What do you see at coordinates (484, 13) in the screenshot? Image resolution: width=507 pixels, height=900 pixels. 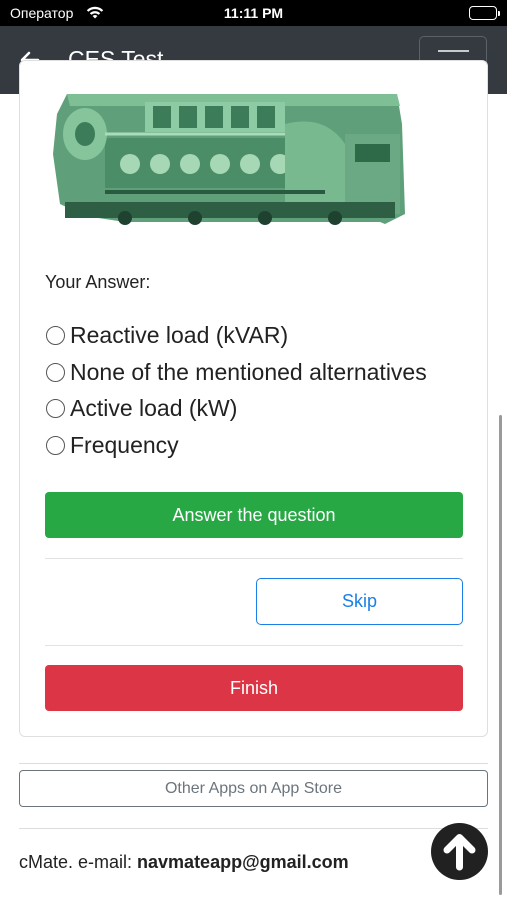 I see `battery-icon` at bounding box center [484, 13].